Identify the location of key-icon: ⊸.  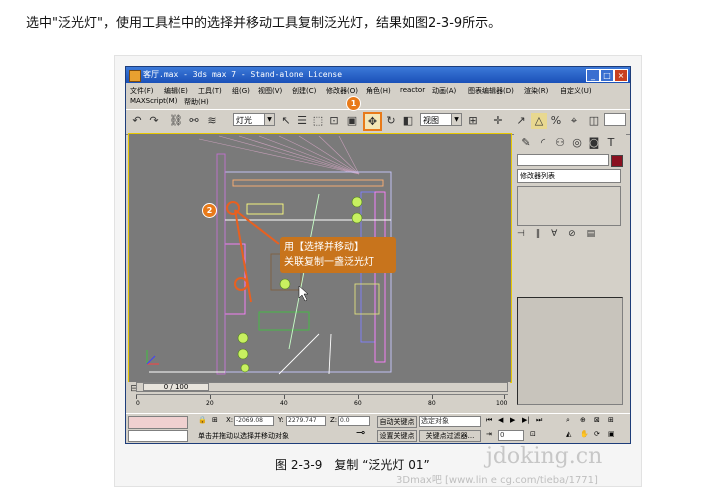
(360, 432).